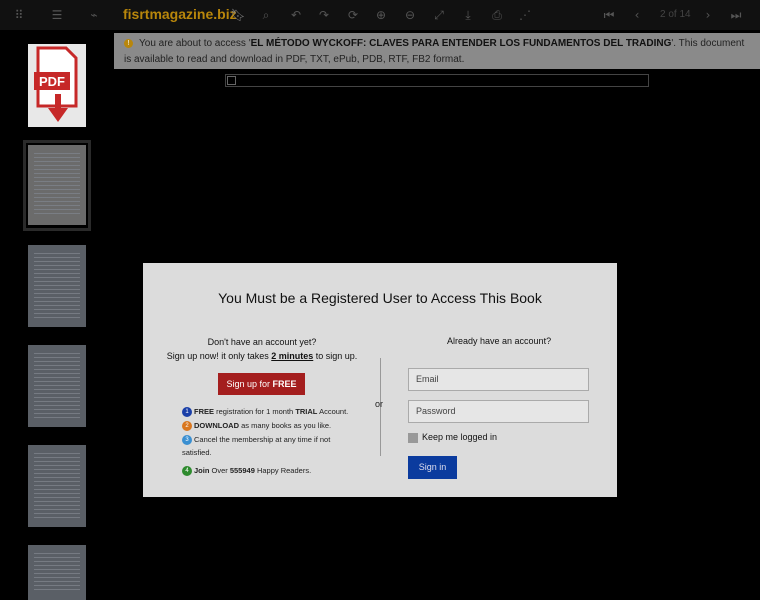  I want to click on share-icon: ⋰, so click(525, 15).